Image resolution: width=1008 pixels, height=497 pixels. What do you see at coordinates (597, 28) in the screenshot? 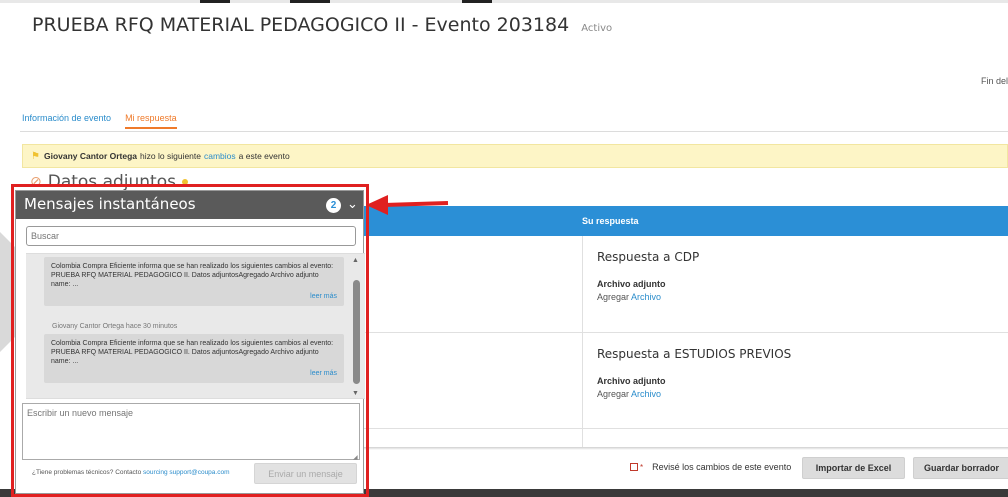
I see `status-badge: Activo` at bounding box center [597, 28].